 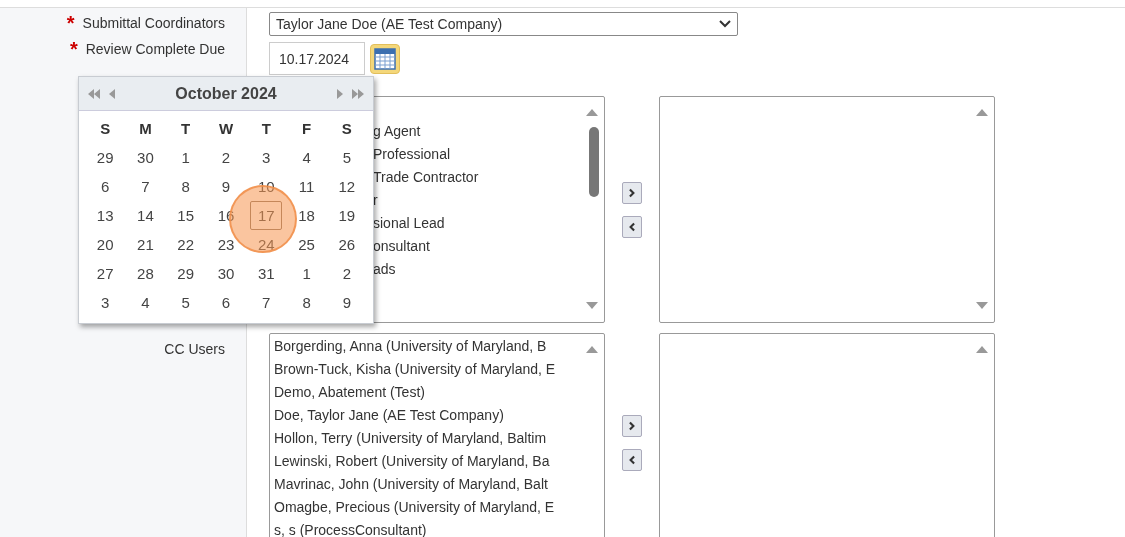 I want to click on calendar-day: 19, so click(x=346, y=215).